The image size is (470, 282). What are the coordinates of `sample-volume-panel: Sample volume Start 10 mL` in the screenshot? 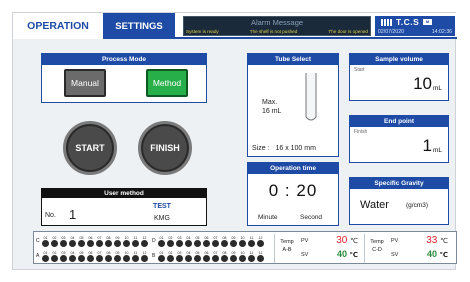 It's located at (399, 77).